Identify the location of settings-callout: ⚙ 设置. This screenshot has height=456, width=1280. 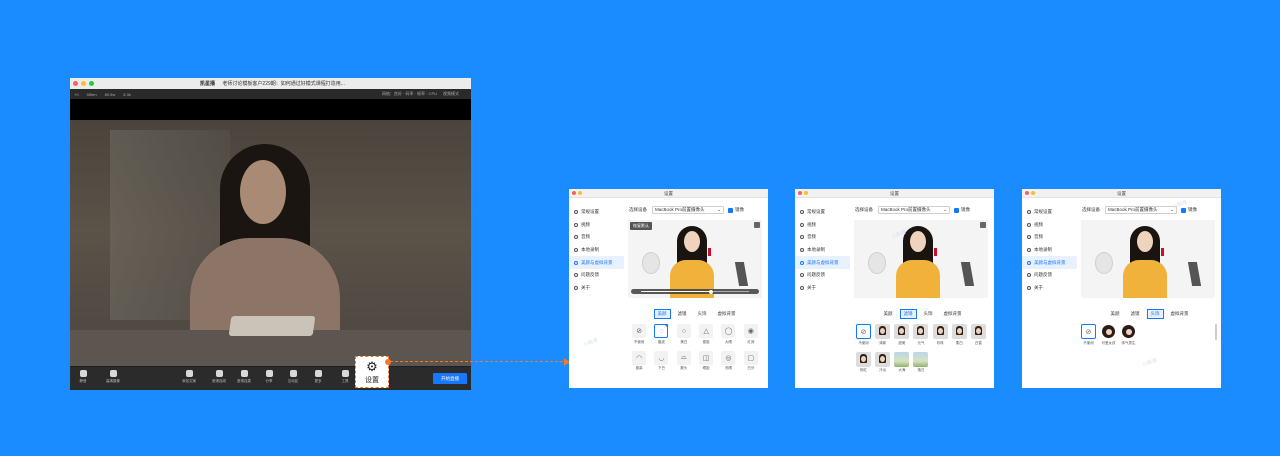
(372, 372).